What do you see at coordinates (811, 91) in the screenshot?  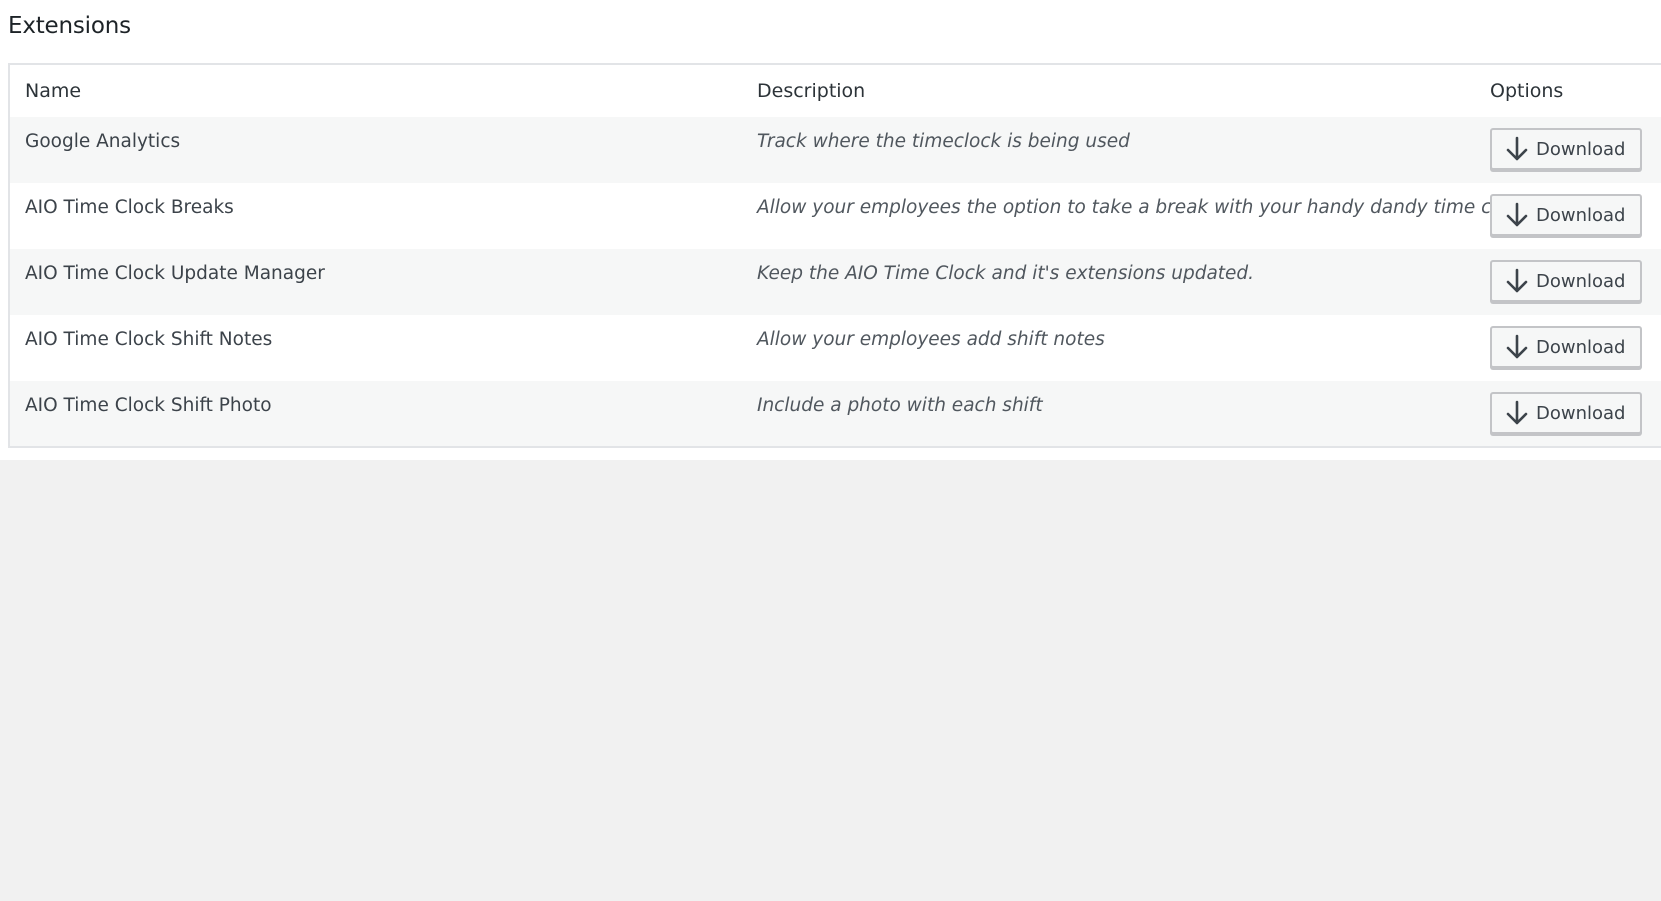 I see `column-header-description: Description` at bounding box center [811, 91].